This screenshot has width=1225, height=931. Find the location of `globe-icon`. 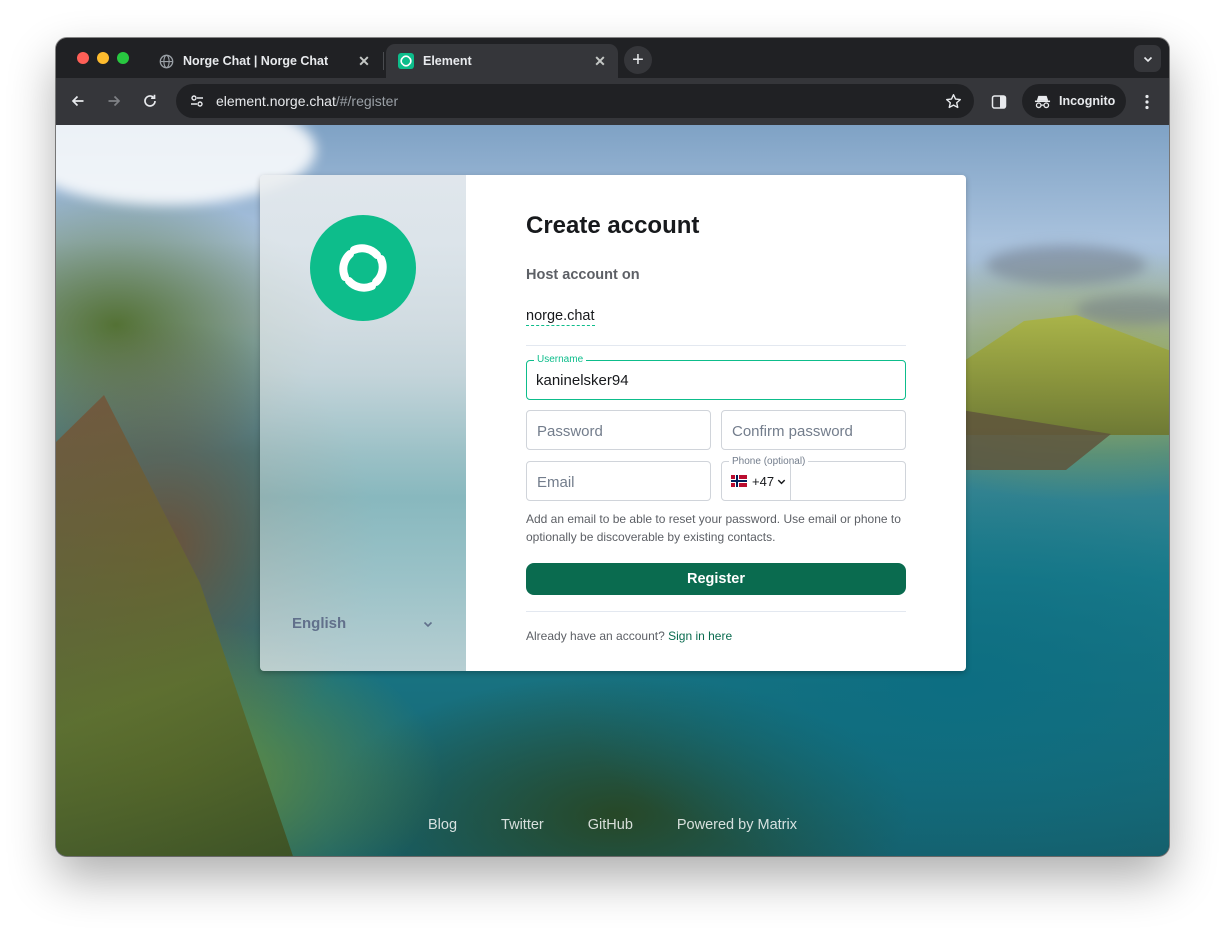

globe-icon is located at coordinates (166, 61).